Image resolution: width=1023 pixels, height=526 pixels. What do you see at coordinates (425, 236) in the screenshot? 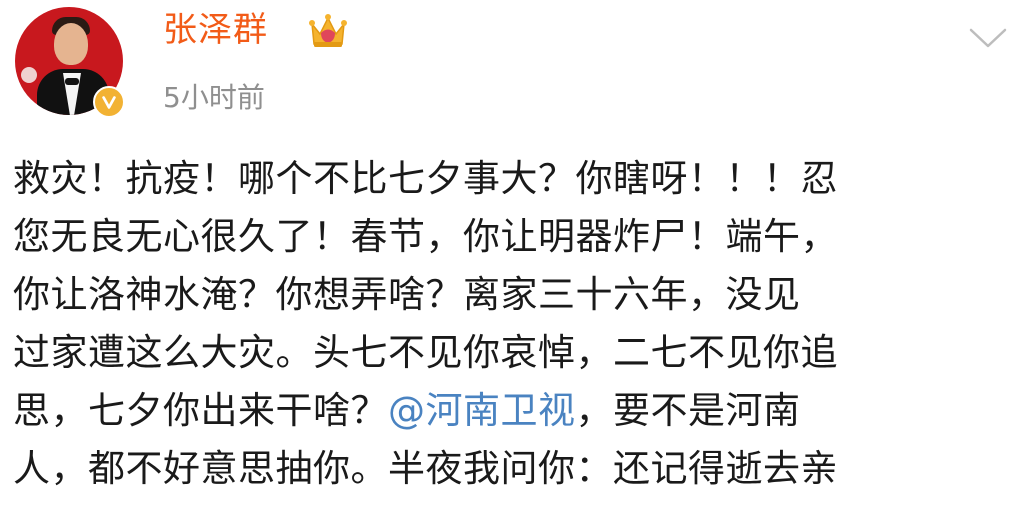
I see `post-line: 您无良无心很久了！春节，你让明器炸尸！端午，` at bounding box center [425, 236].